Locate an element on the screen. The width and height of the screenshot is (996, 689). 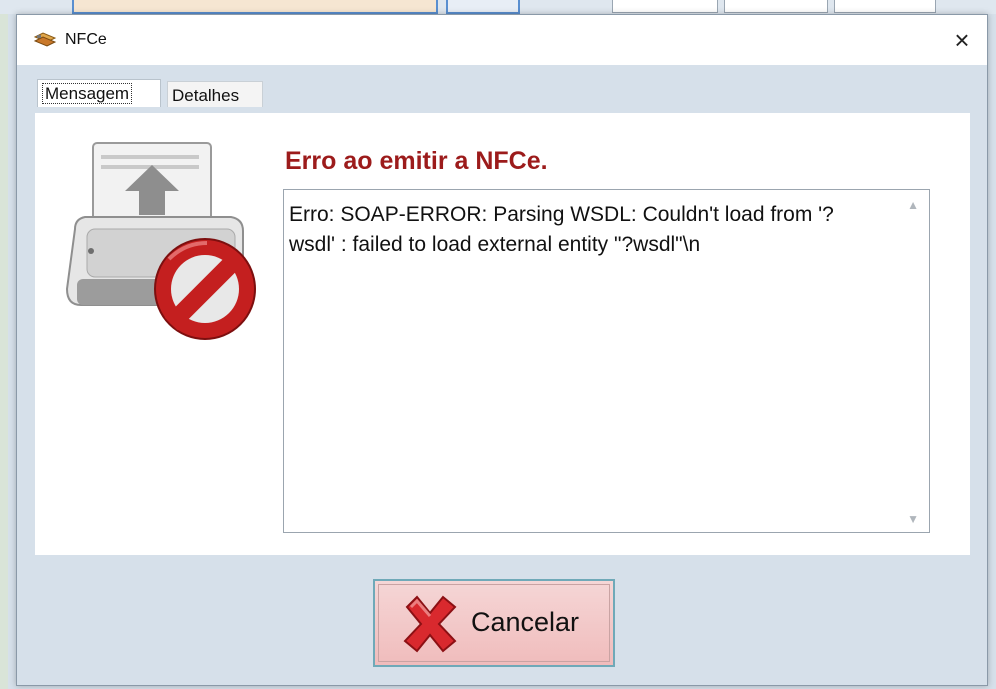
close-button: × is located at coordinates (962, 40).